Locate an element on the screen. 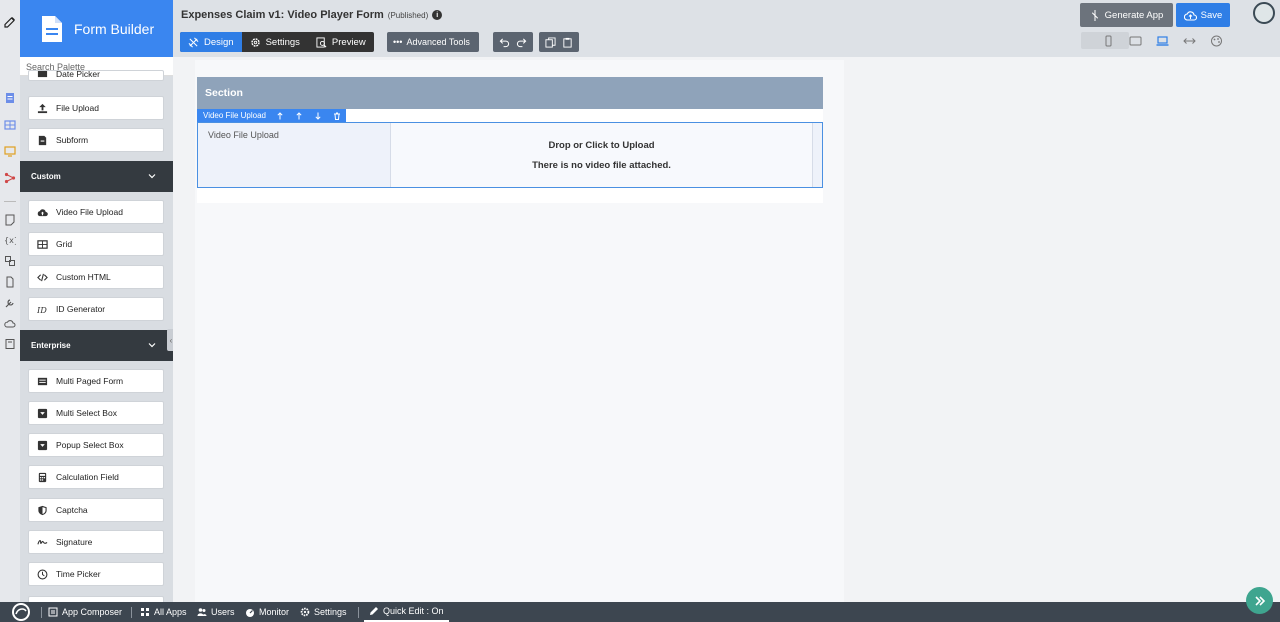  note-icon is located at coordinates (10, 220).